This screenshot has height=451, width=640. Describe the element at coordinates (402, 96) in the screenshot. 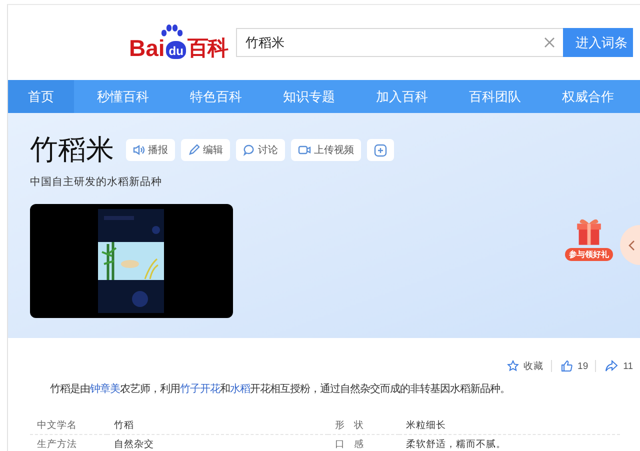

I see `nav-tab: 加入百科` at that location.